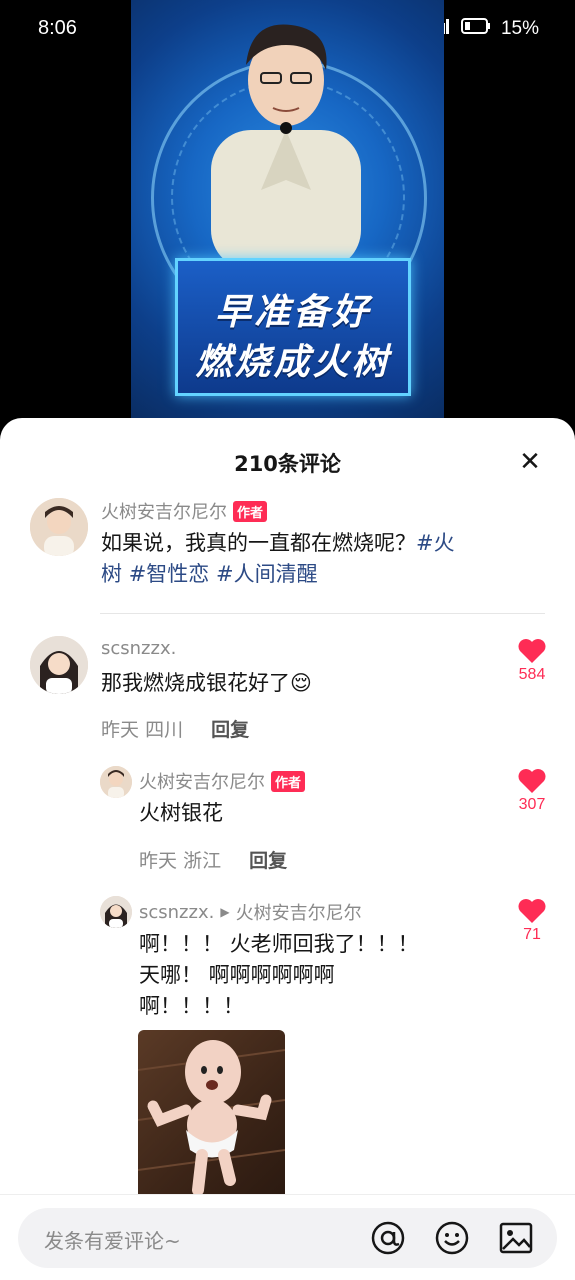  I want to click on like-button: 71, so click(532, 921).